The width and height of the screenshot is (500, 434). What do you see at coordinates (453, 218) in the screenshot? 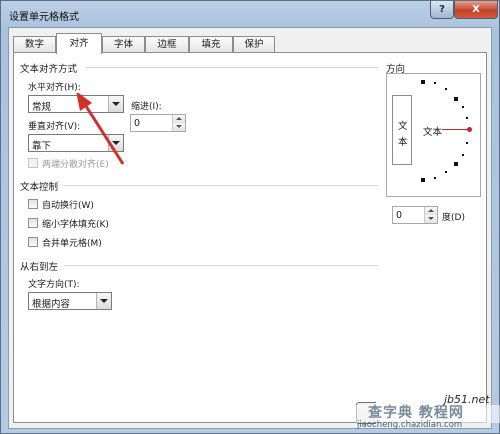
I see `degree-label: 度(D)` at bounding box center [453, 218].